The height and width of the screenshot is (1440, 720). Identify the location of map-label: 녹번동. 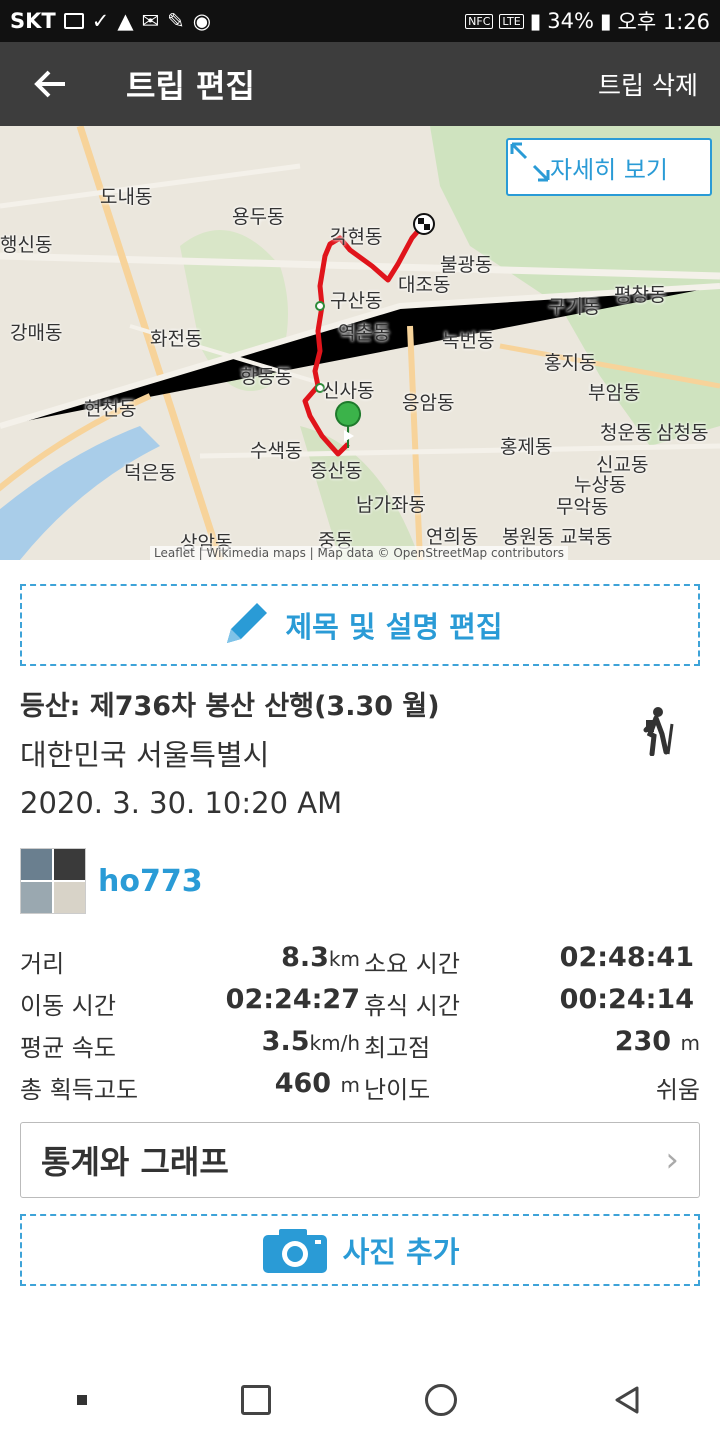
(468, 341).